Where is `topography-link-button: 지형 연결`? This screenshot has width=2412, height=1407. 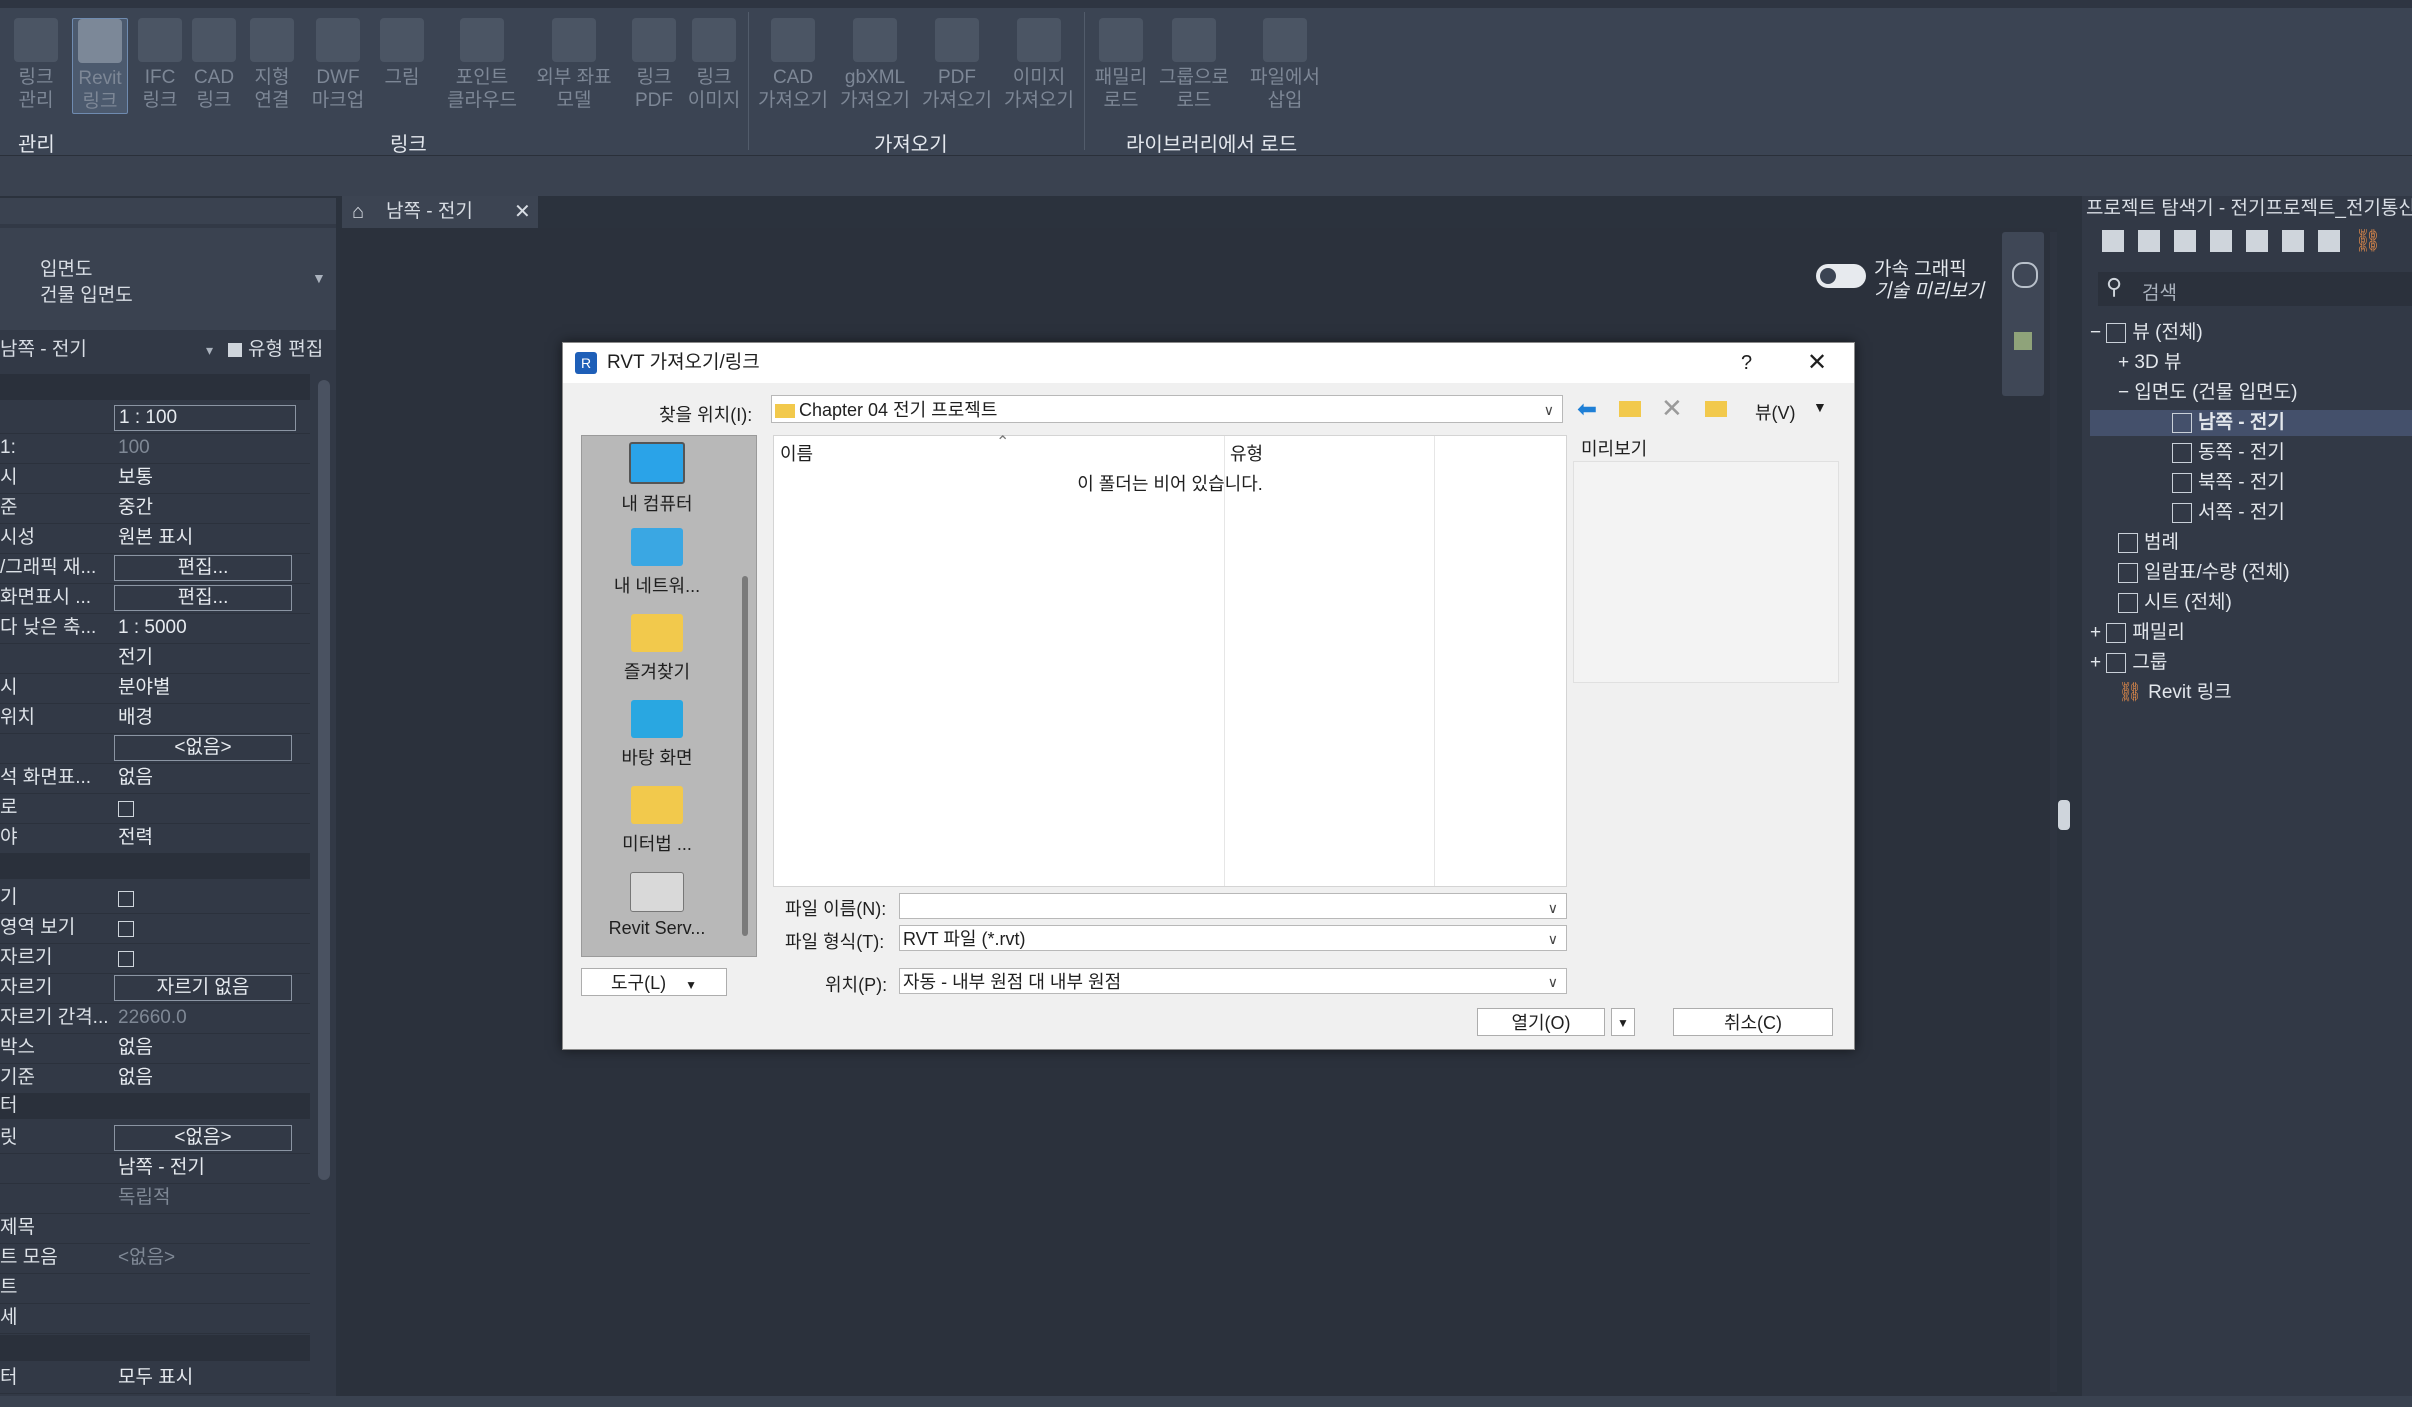
topography-link-button: 지형 연결 is located at coordinates (272, 65).